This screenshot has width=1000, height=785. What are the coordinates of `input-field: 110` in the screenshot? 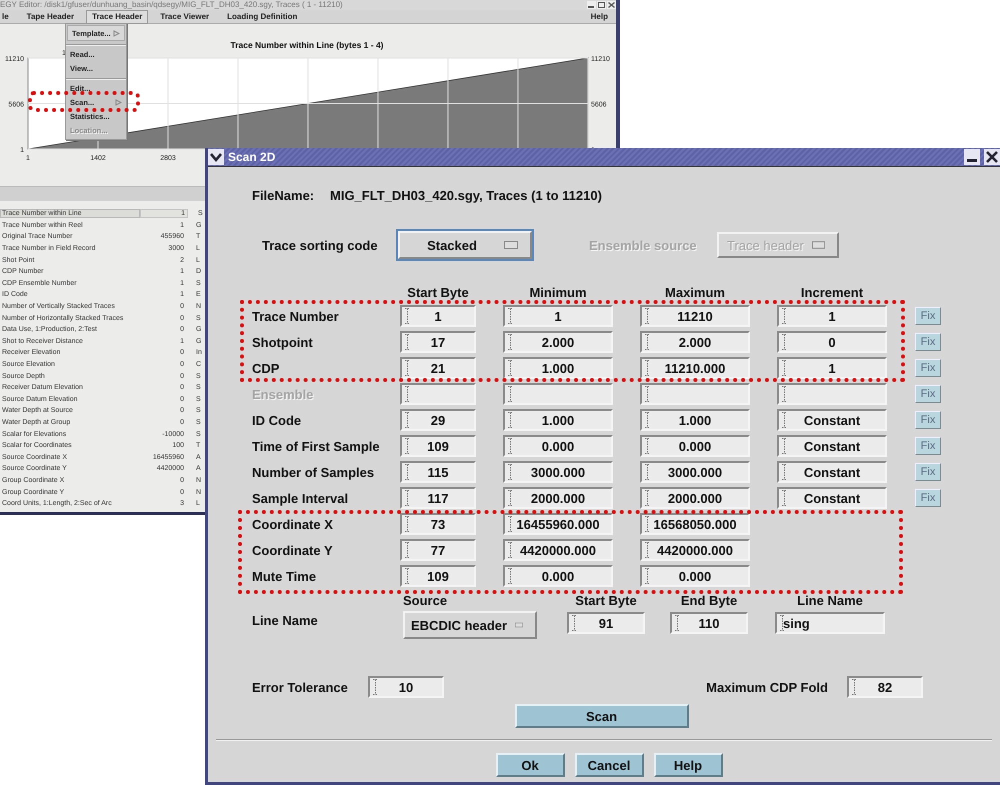 It's located at (709, 623).